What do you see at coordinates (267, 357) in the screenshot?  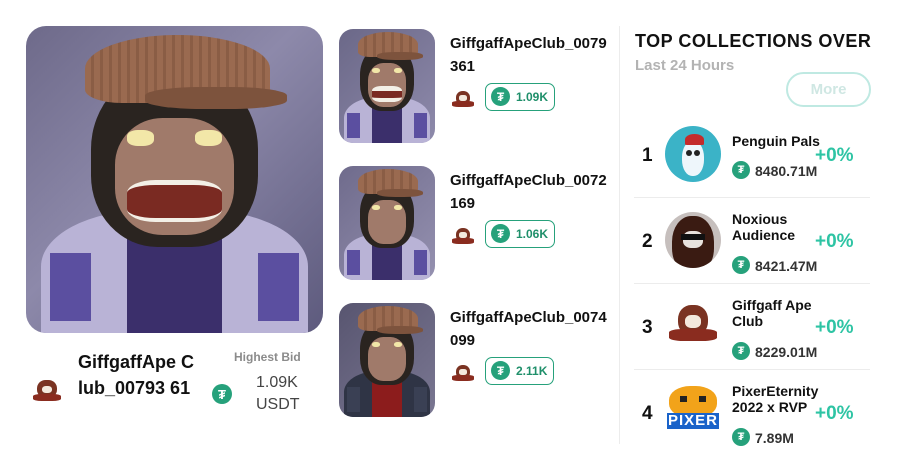 I see `highest-bid-label: Highest Bid` at bounding box center [267, 357].